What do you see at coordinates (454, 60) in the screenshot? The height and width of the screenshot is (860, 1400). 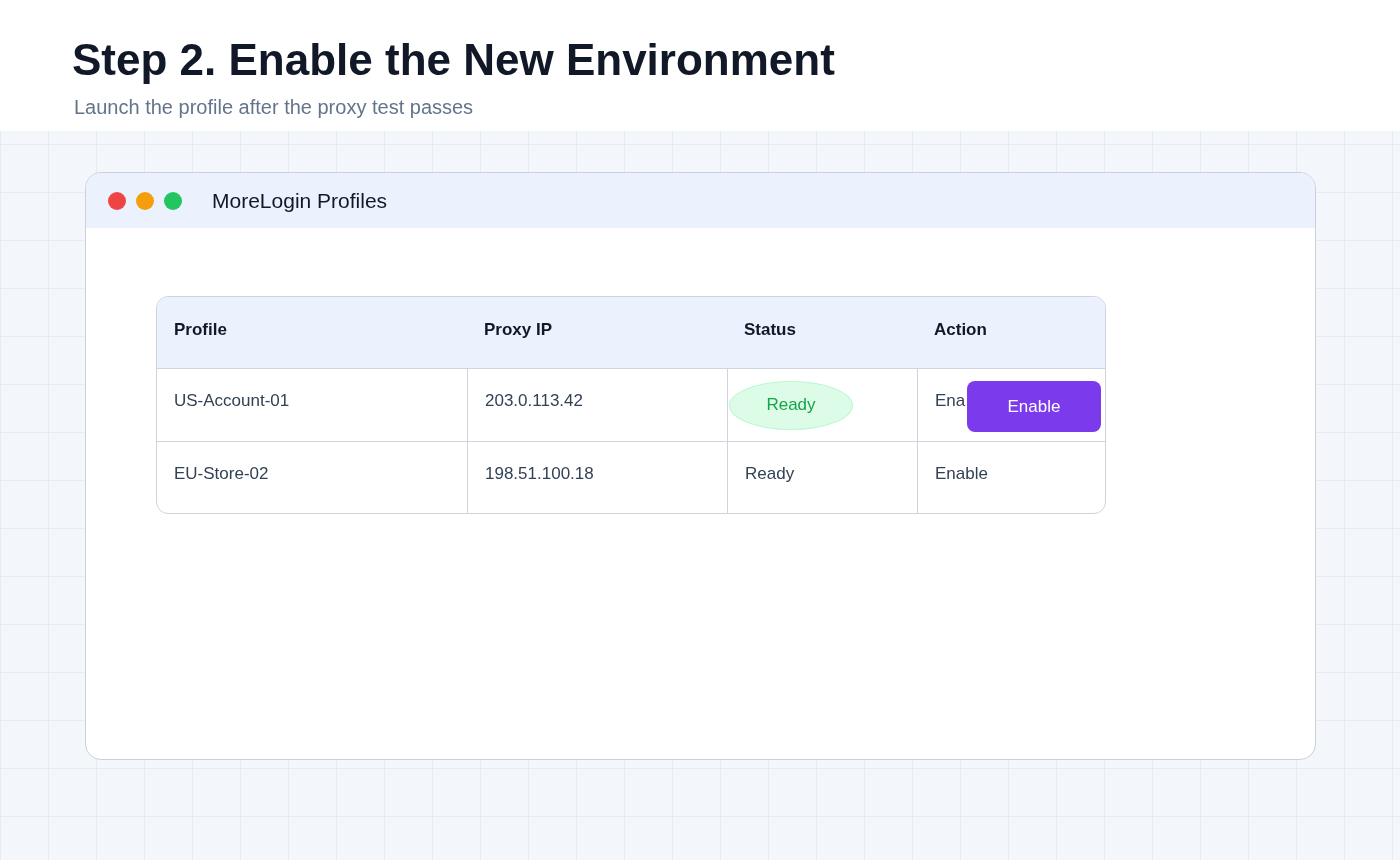 I see `page-title: Step 2. Enable the New Environment` at bounding box center [454, 60].